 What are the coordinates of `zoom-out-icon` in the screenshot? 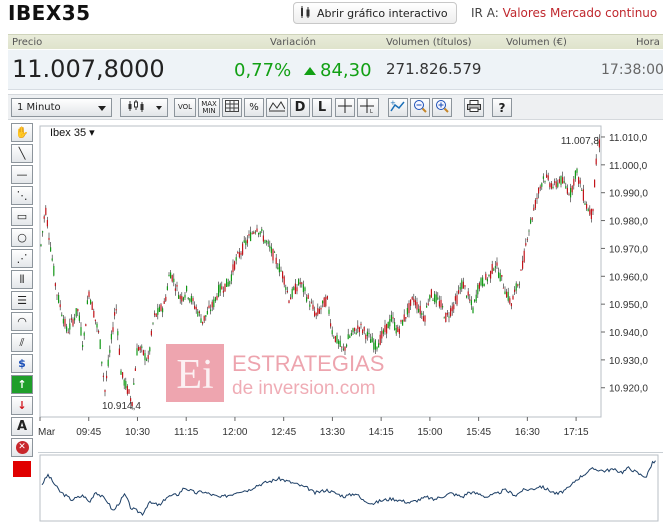 It's located at (420, 107).